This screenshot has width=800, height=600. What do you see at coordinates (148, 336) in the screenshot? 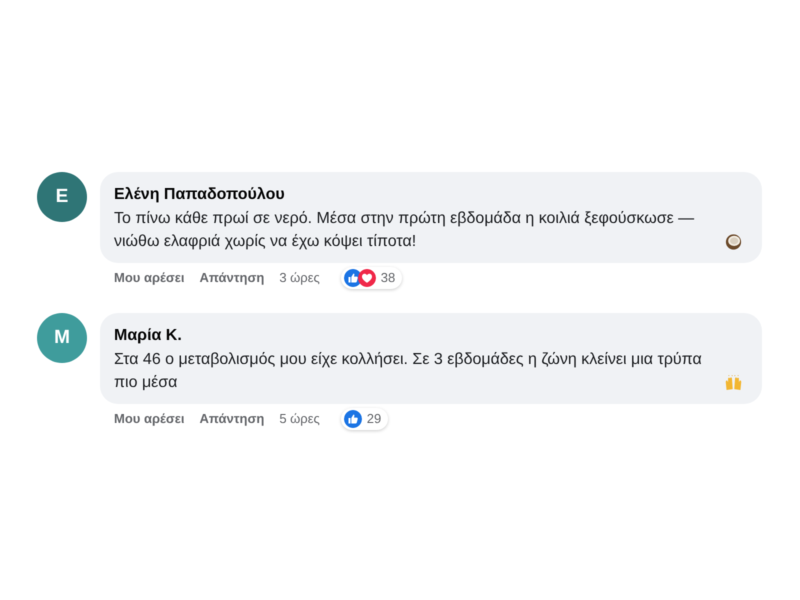
I see `author-name: Μαρία Κ.` at bounding box center [148, 336].